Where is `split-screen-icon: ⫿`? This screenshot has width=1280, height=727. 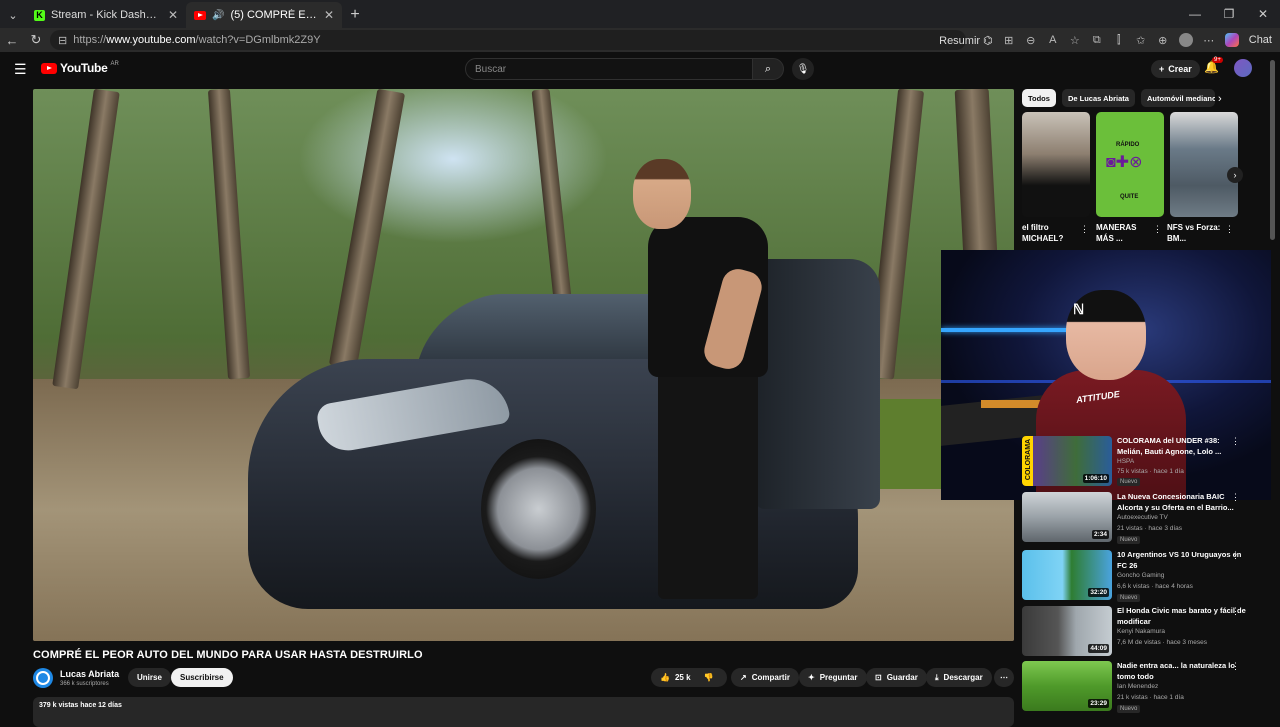 split-screen-icon: ⫿ is located at coordinates (1119, 40).